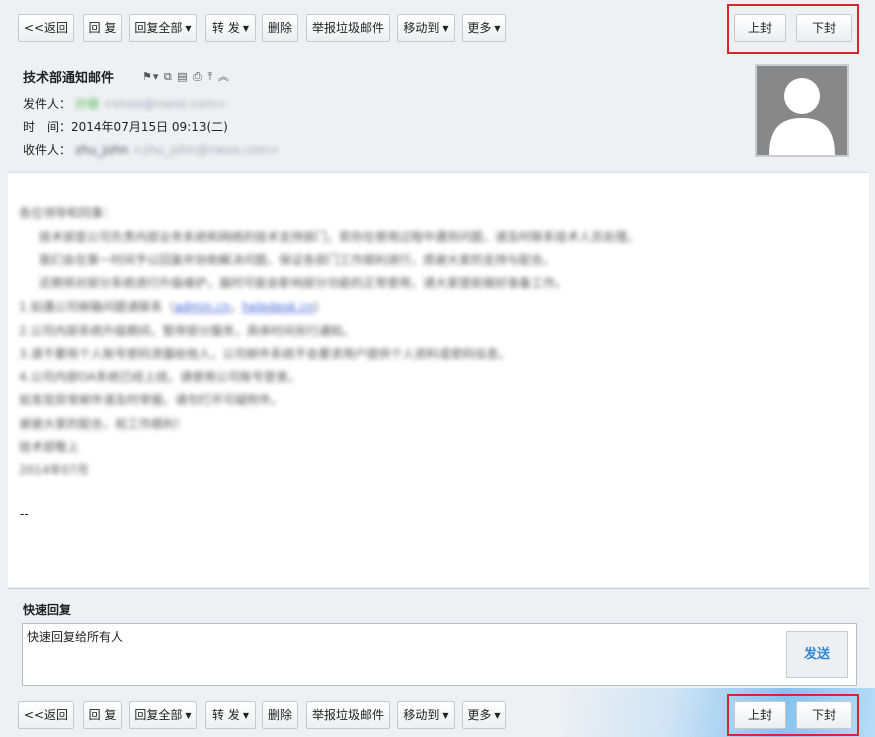 This screenshot has height=737, width=875. What do you see at coordinates (151, 400) in the screenshot?
I see `body-line: 如发现异常邮件请及时举报。请勿打开可疑附件。` at bounding box center [151, 400].